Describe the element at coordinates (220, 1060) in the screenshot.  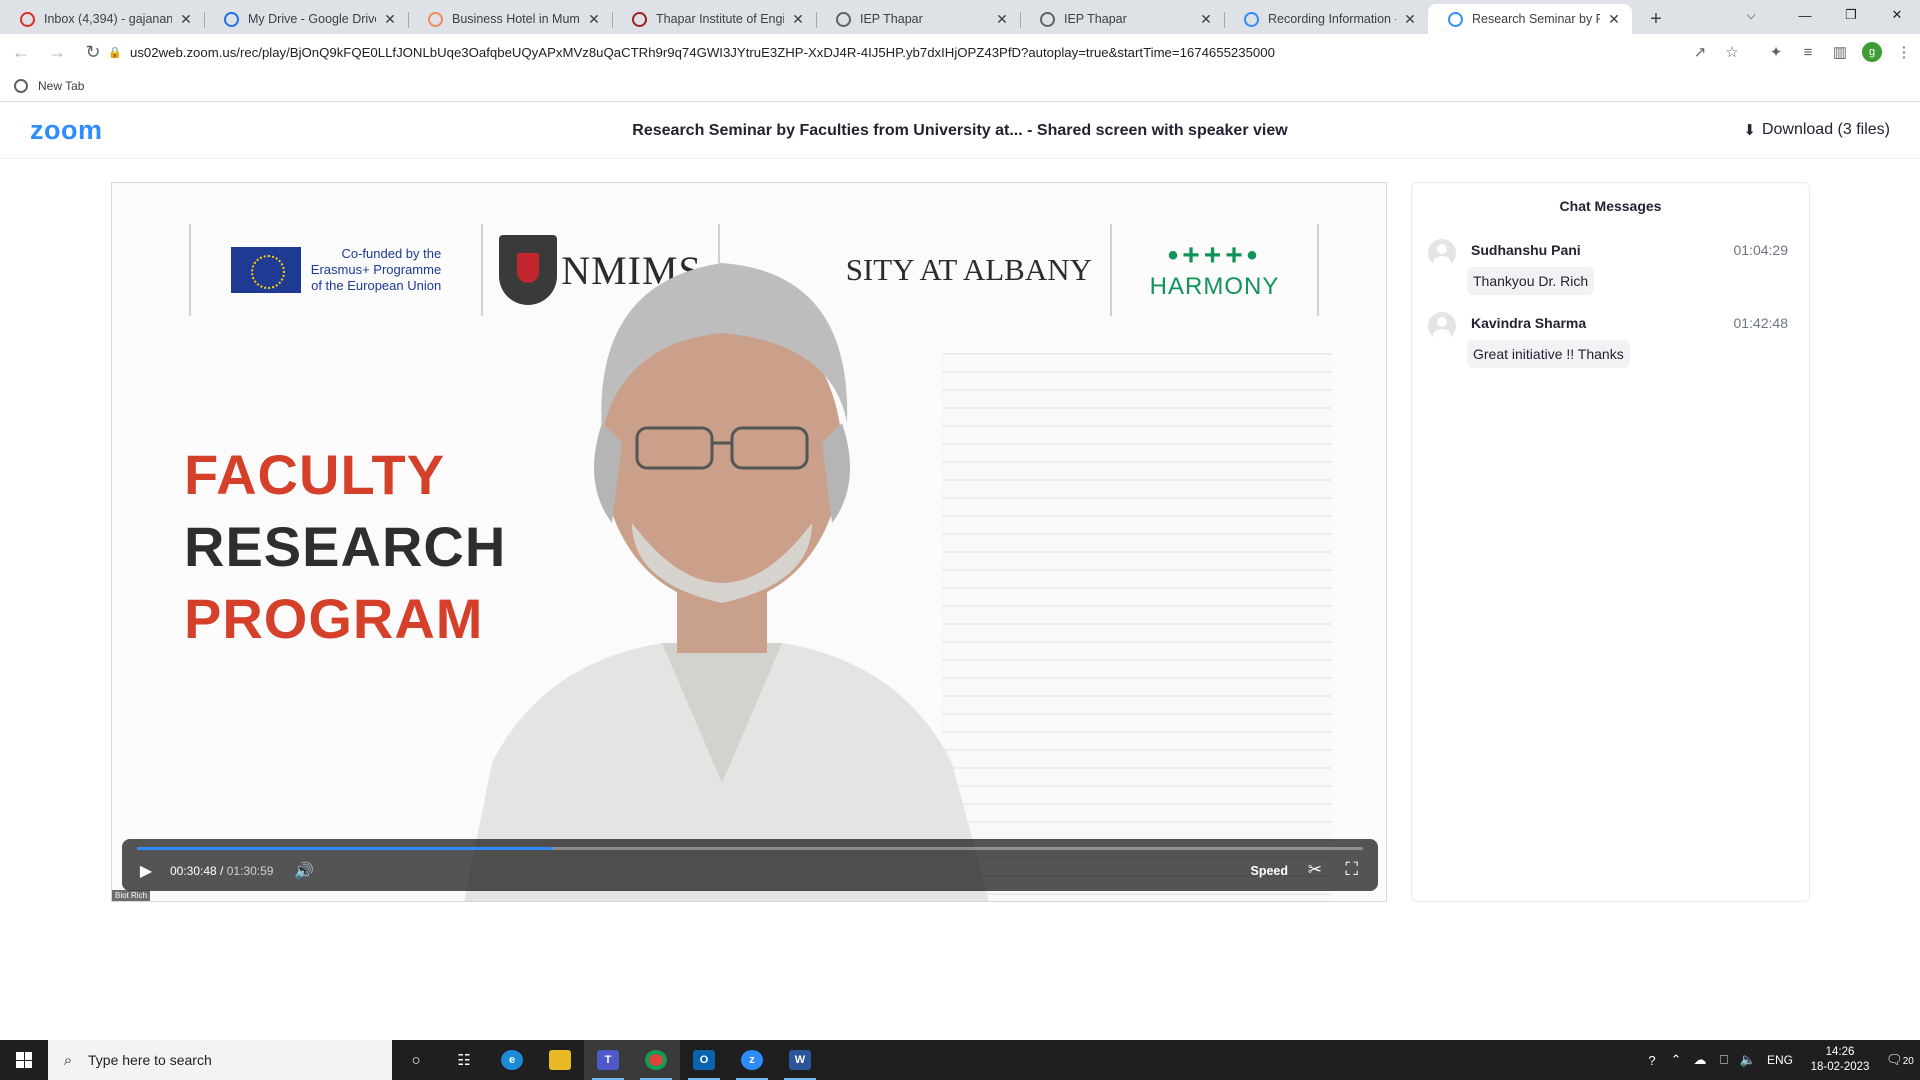
I see `taskbar-search: ⌕ Type here to search` at that location.